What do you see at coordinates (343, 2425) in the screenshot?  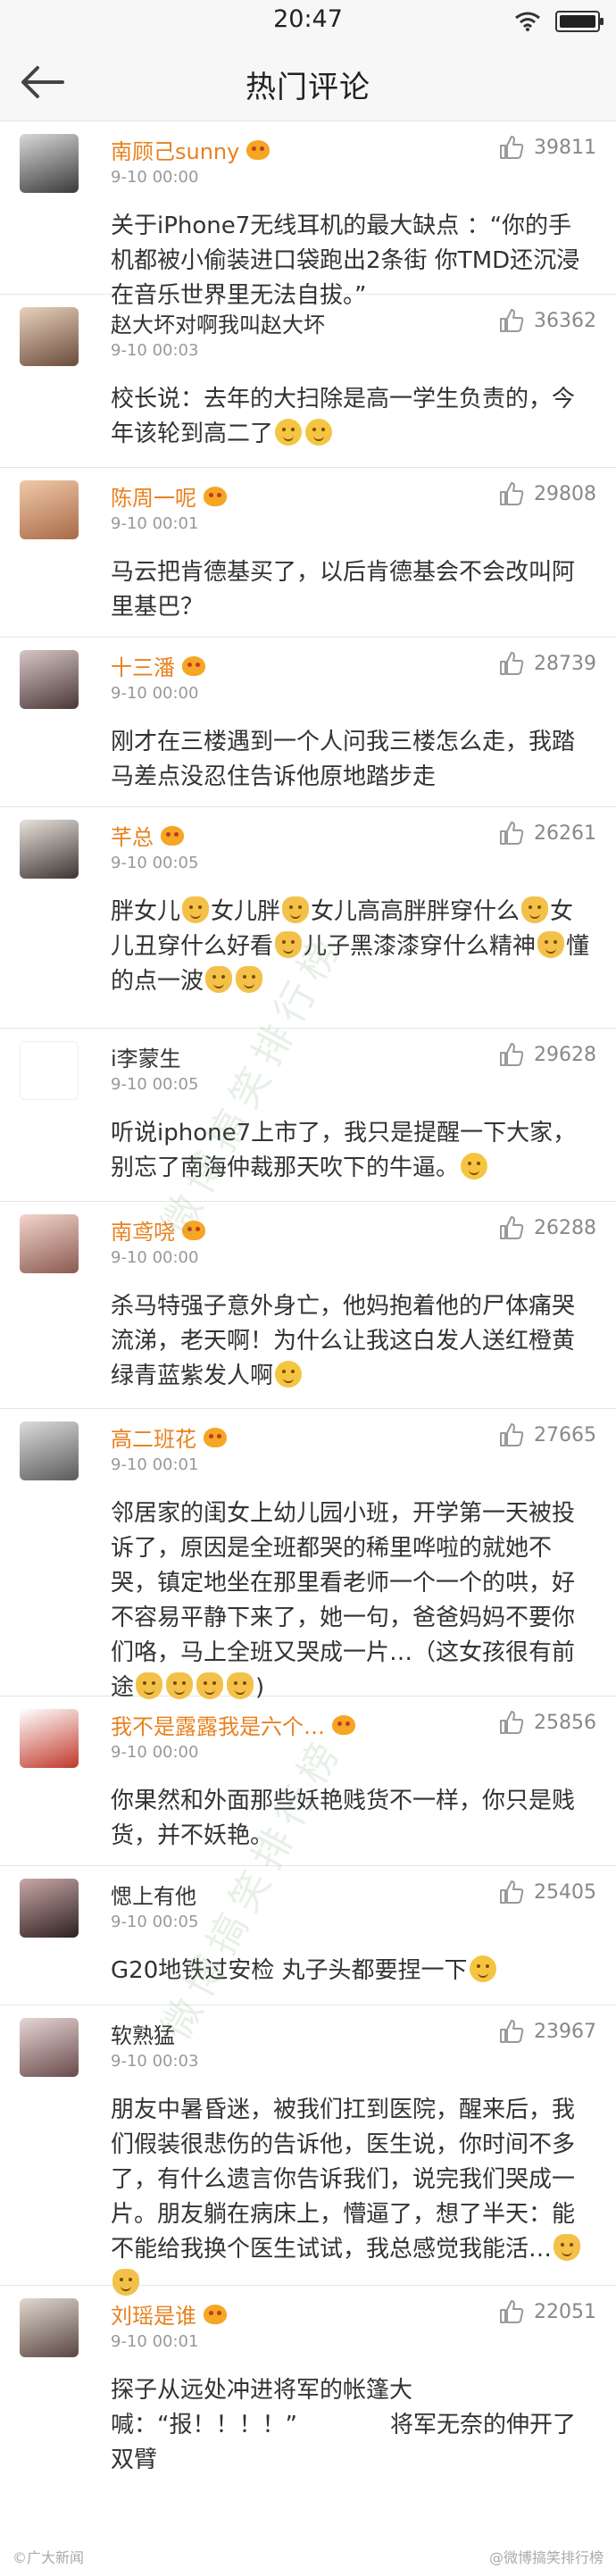 I see `comment-text: 探子从远处冲进将军的帐篷大喊：“报！！！！” 将军无奈的伸开了双臂` at bounding box center [343, 2425].